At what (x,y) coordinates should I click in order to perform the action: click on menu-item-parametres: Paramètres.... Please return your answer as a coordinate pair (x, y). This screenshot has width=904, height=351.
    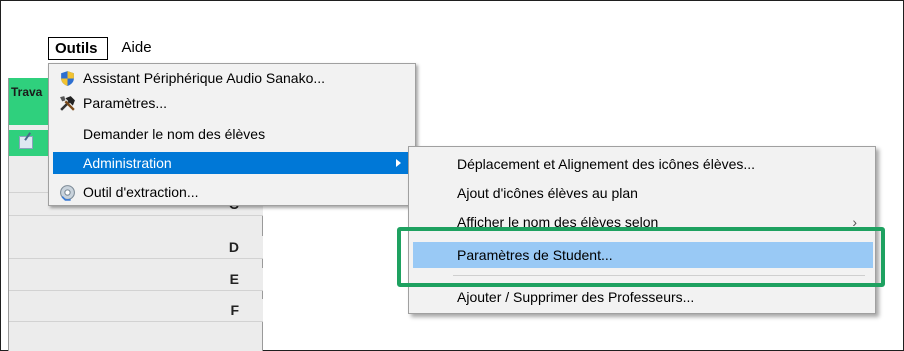
    Looking at the image, I should click on (233, 103).